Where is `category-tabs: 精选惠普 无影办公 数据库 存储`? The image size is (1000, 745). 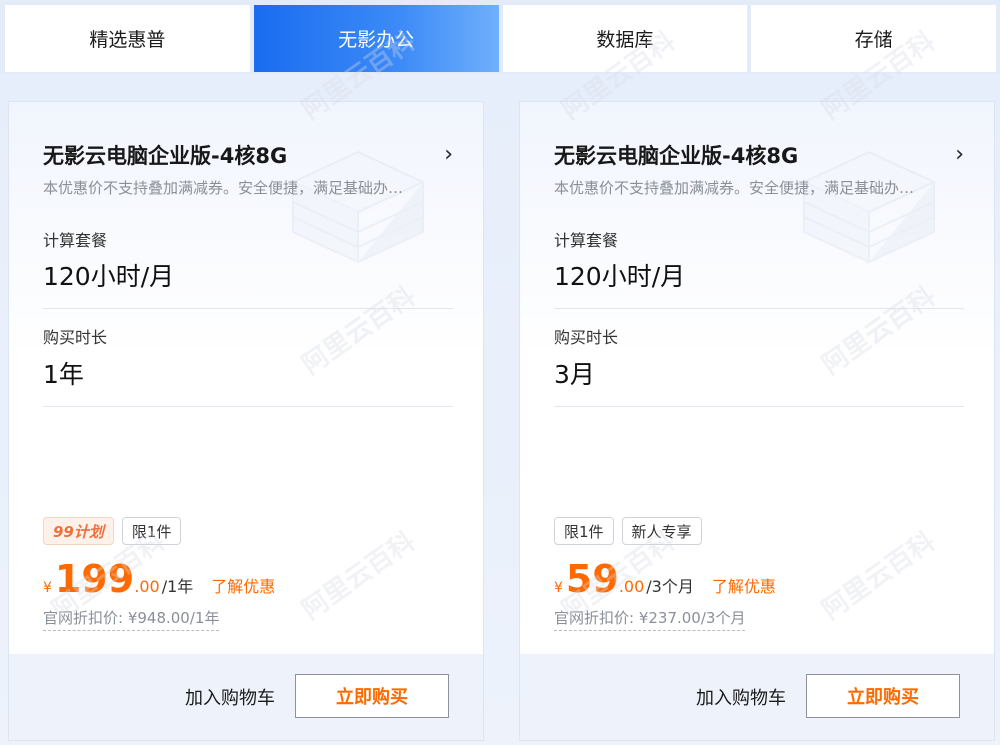
category-tabs: 精选惠普 无影办公 数据库 存储 is located at coordinates (500, 37).